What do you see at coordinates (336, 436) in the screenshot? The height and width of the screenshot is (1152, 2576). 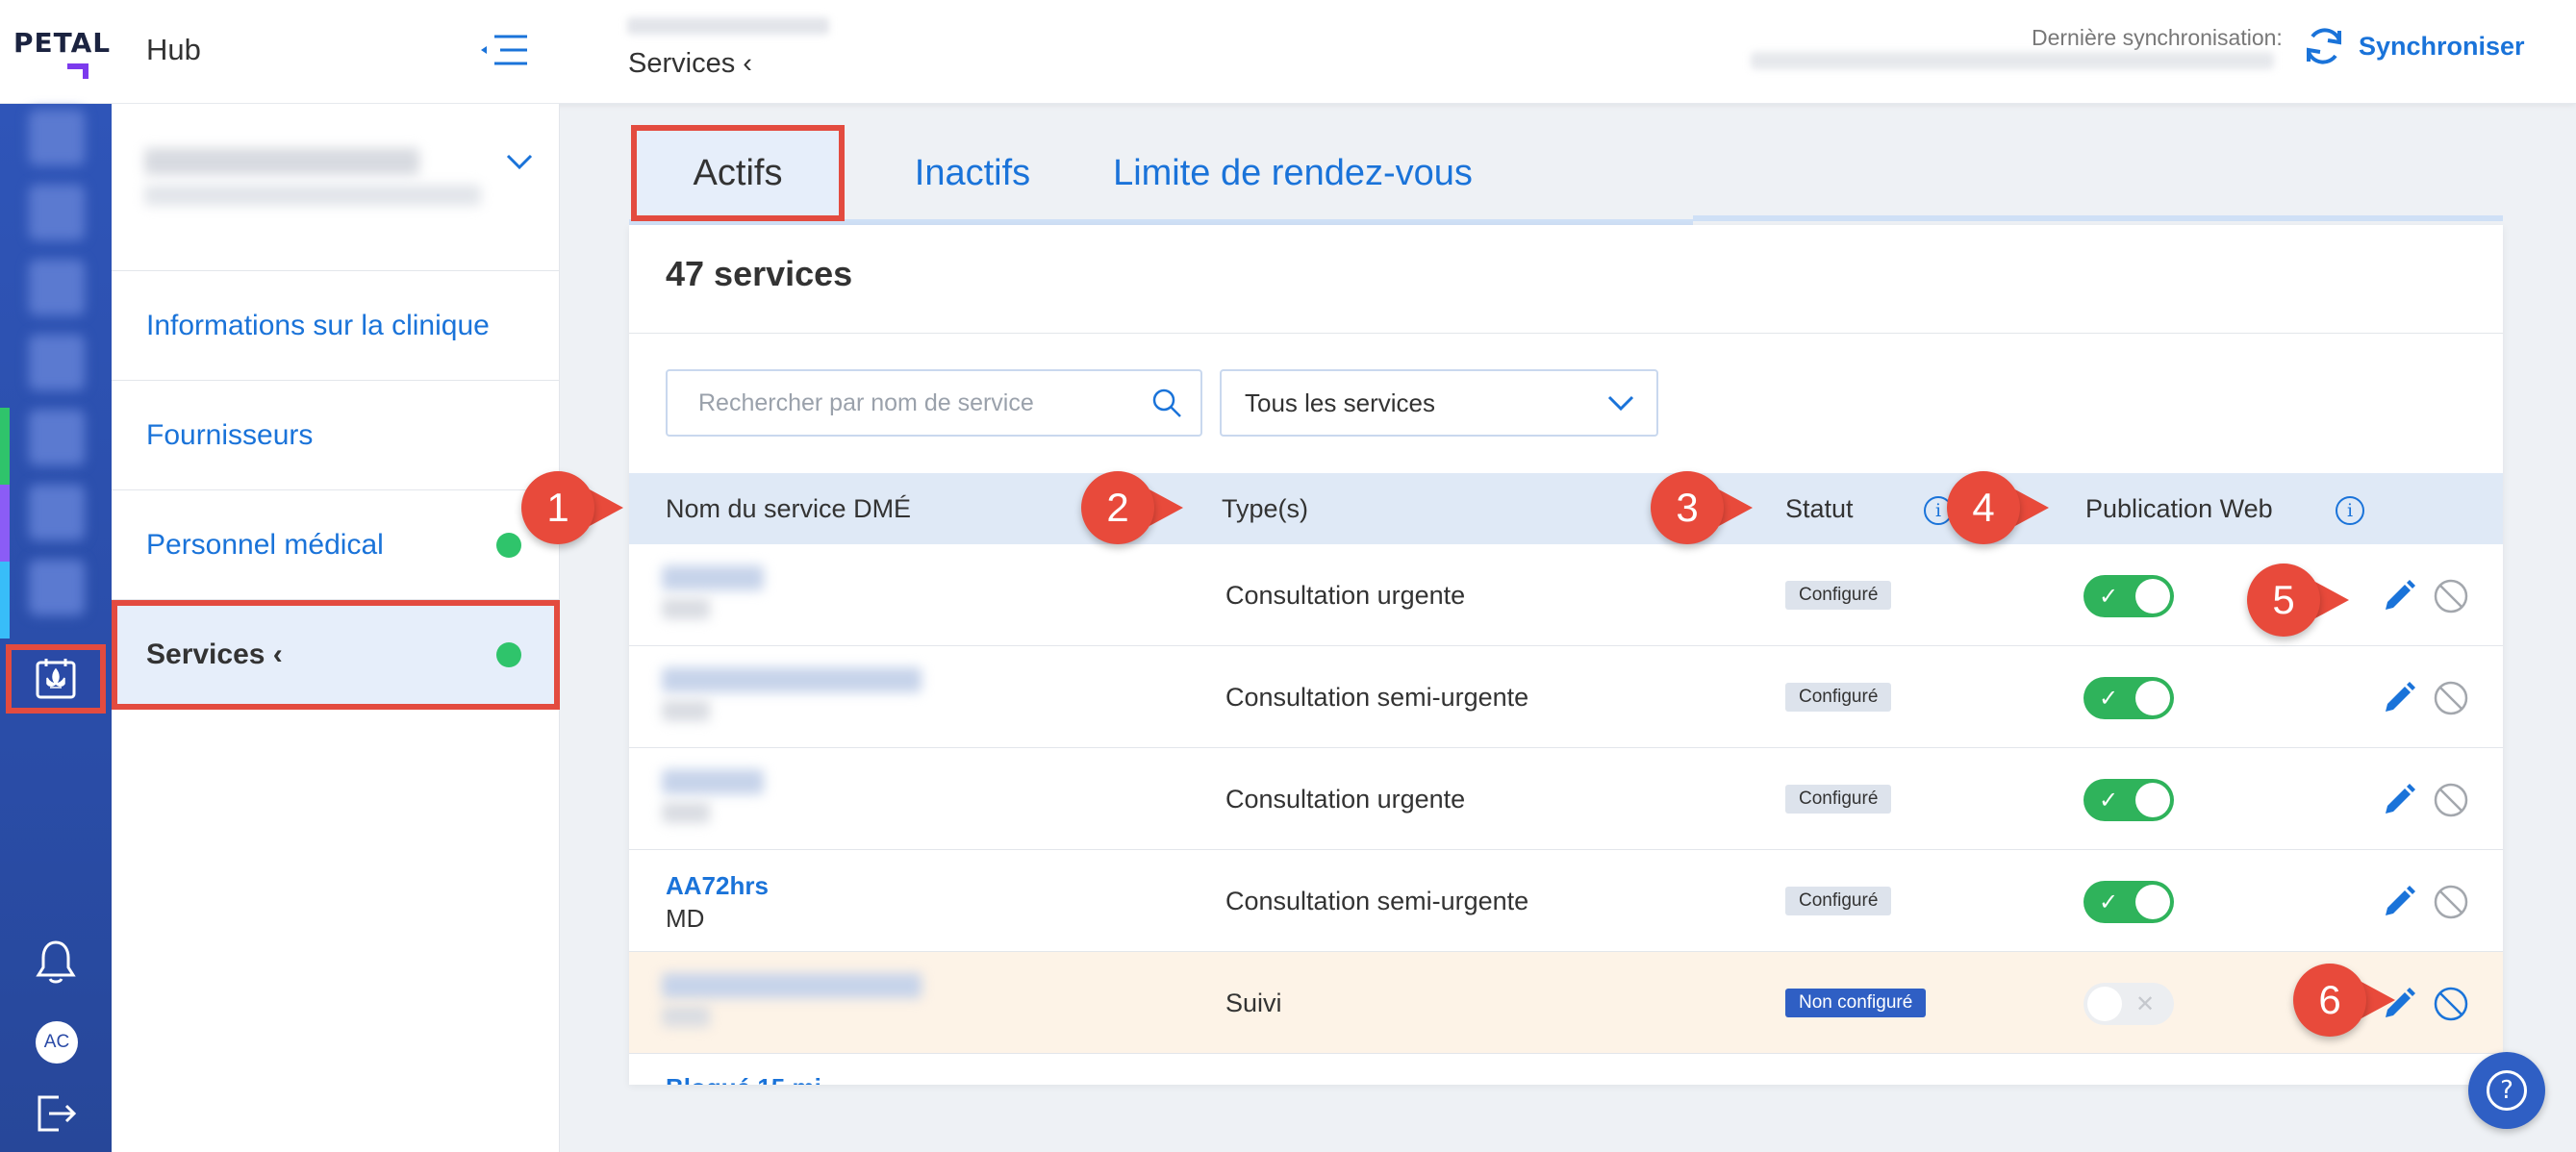 I see `sidebar-item-providers: Fournisseurs` at bounding box center [336, 436].